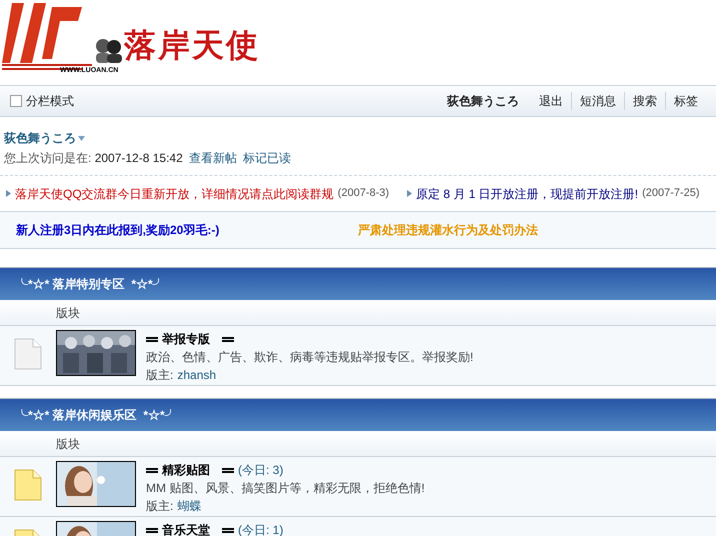 The width and height of the screenshot is (716, 536). Describe the element at coordinates (187, 230) in the screenshot. I see `notice-link: 新人注册3日内在此报到,奖励20羽毛:-)` at that location.